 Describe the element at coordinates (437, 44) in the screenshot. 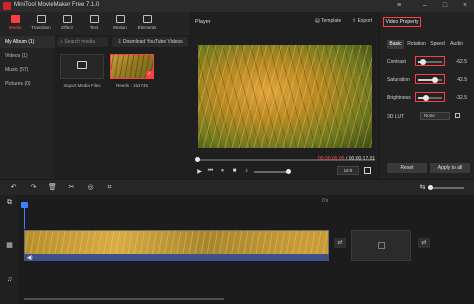

I see `tab-speed: Speed` at that location.